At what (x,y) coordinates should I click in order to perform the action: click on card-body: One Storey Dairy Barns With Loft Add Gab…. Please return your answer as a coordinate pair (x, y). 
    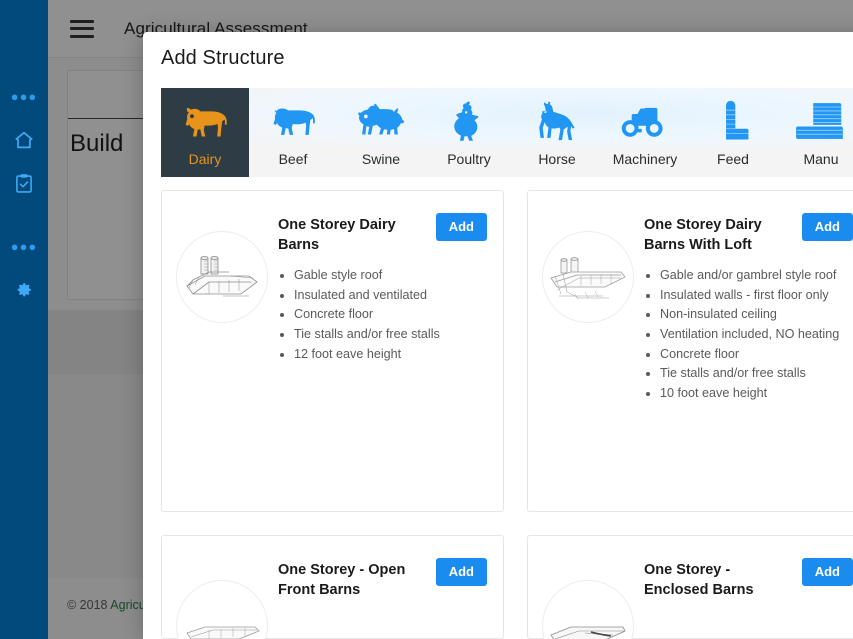
    Looking at the image, I should click on (748, 306).